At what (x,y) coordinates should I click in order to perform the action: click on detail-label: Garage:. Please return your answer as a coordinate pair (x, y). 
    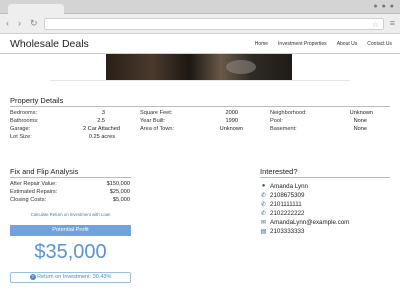
    Looking at the image, I should click on (20, 129).